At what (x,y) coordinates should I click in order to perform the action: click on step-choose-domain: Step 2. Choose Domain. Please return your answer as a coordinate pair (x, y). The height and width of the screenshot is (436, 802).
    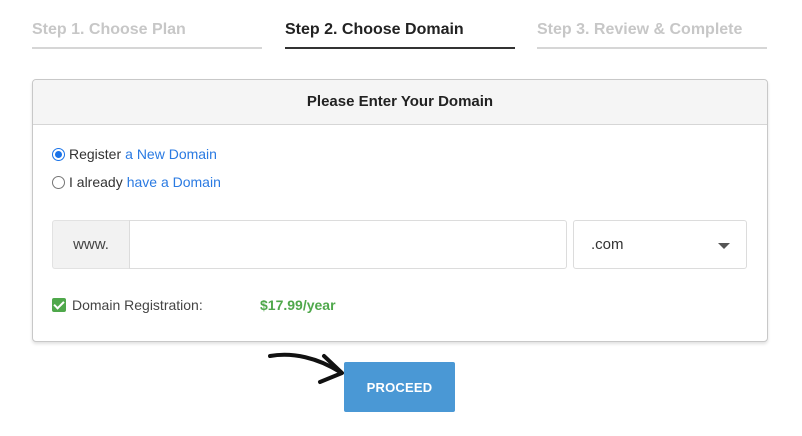
    Looking at the image, I should click on (400, 34).